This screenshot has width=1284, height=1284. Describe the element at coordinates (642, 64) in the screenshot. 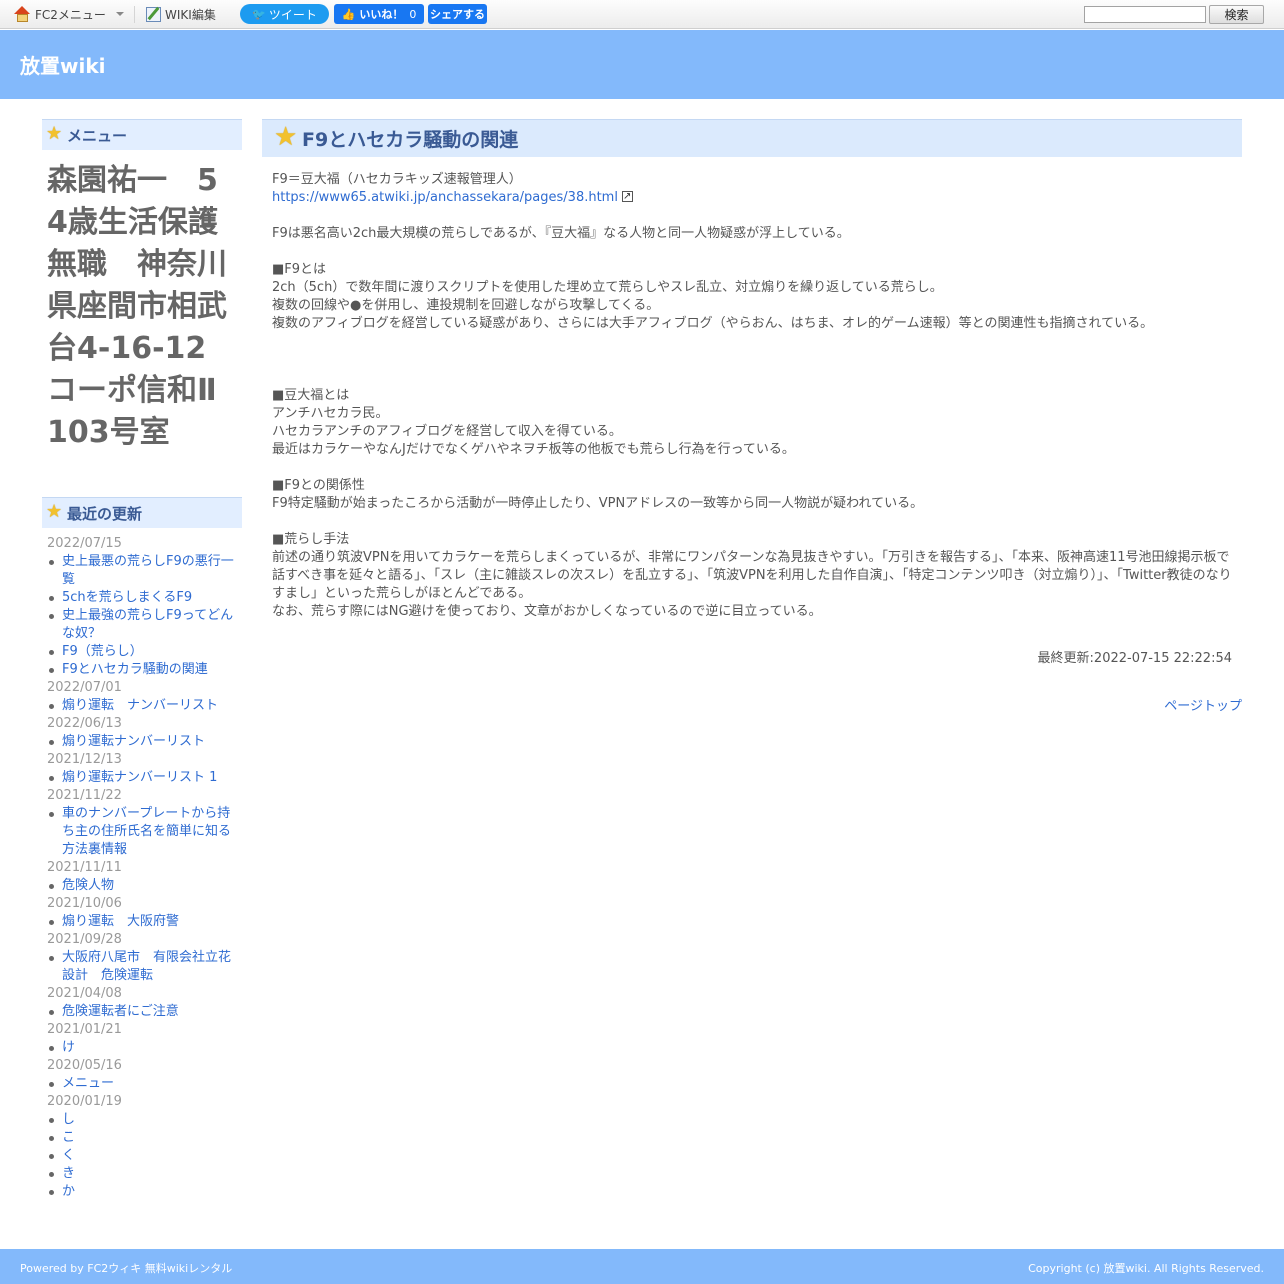

I see `site-header: 放置wiki` at that location.